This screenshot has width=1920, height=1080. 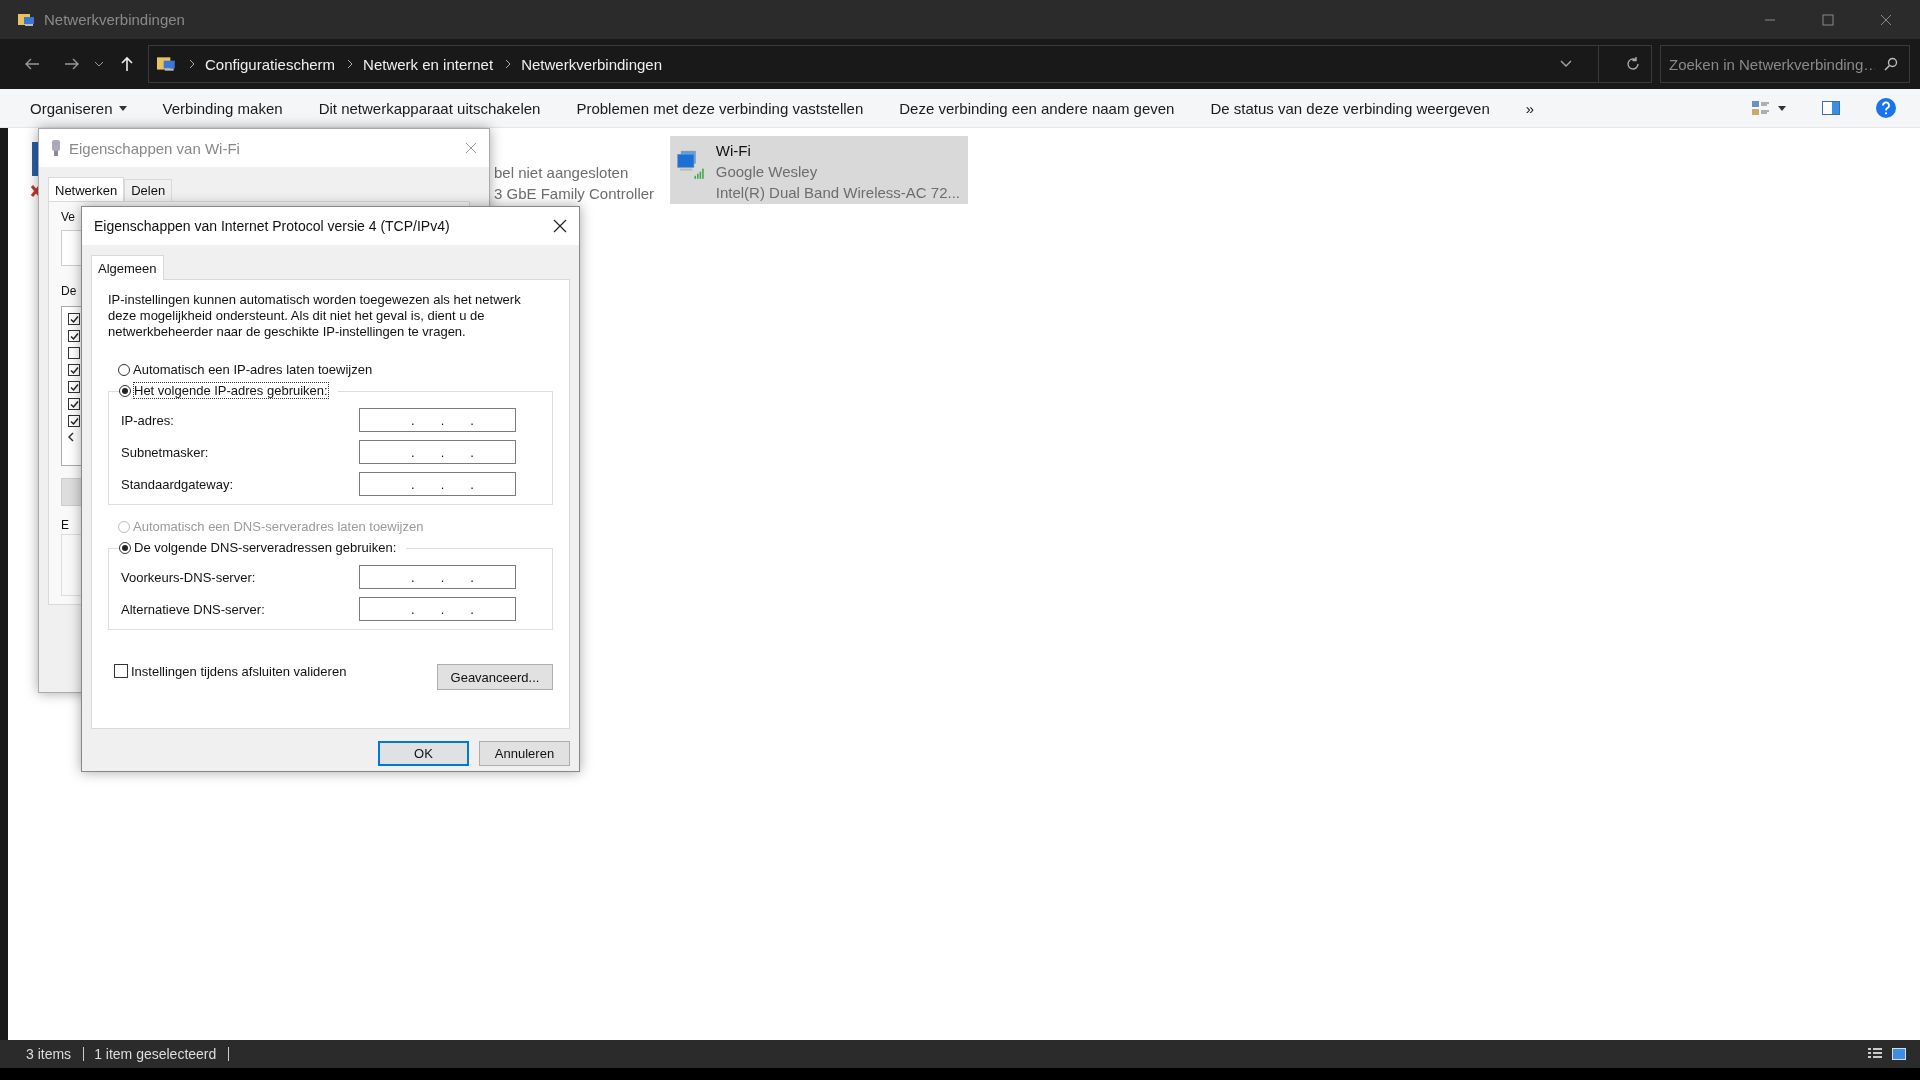 What do you see at coordinates (592, 64) in the screenshot?
I see `breadcrumb-item: Netwerkverbindingen` at bounding box center [592, 64].